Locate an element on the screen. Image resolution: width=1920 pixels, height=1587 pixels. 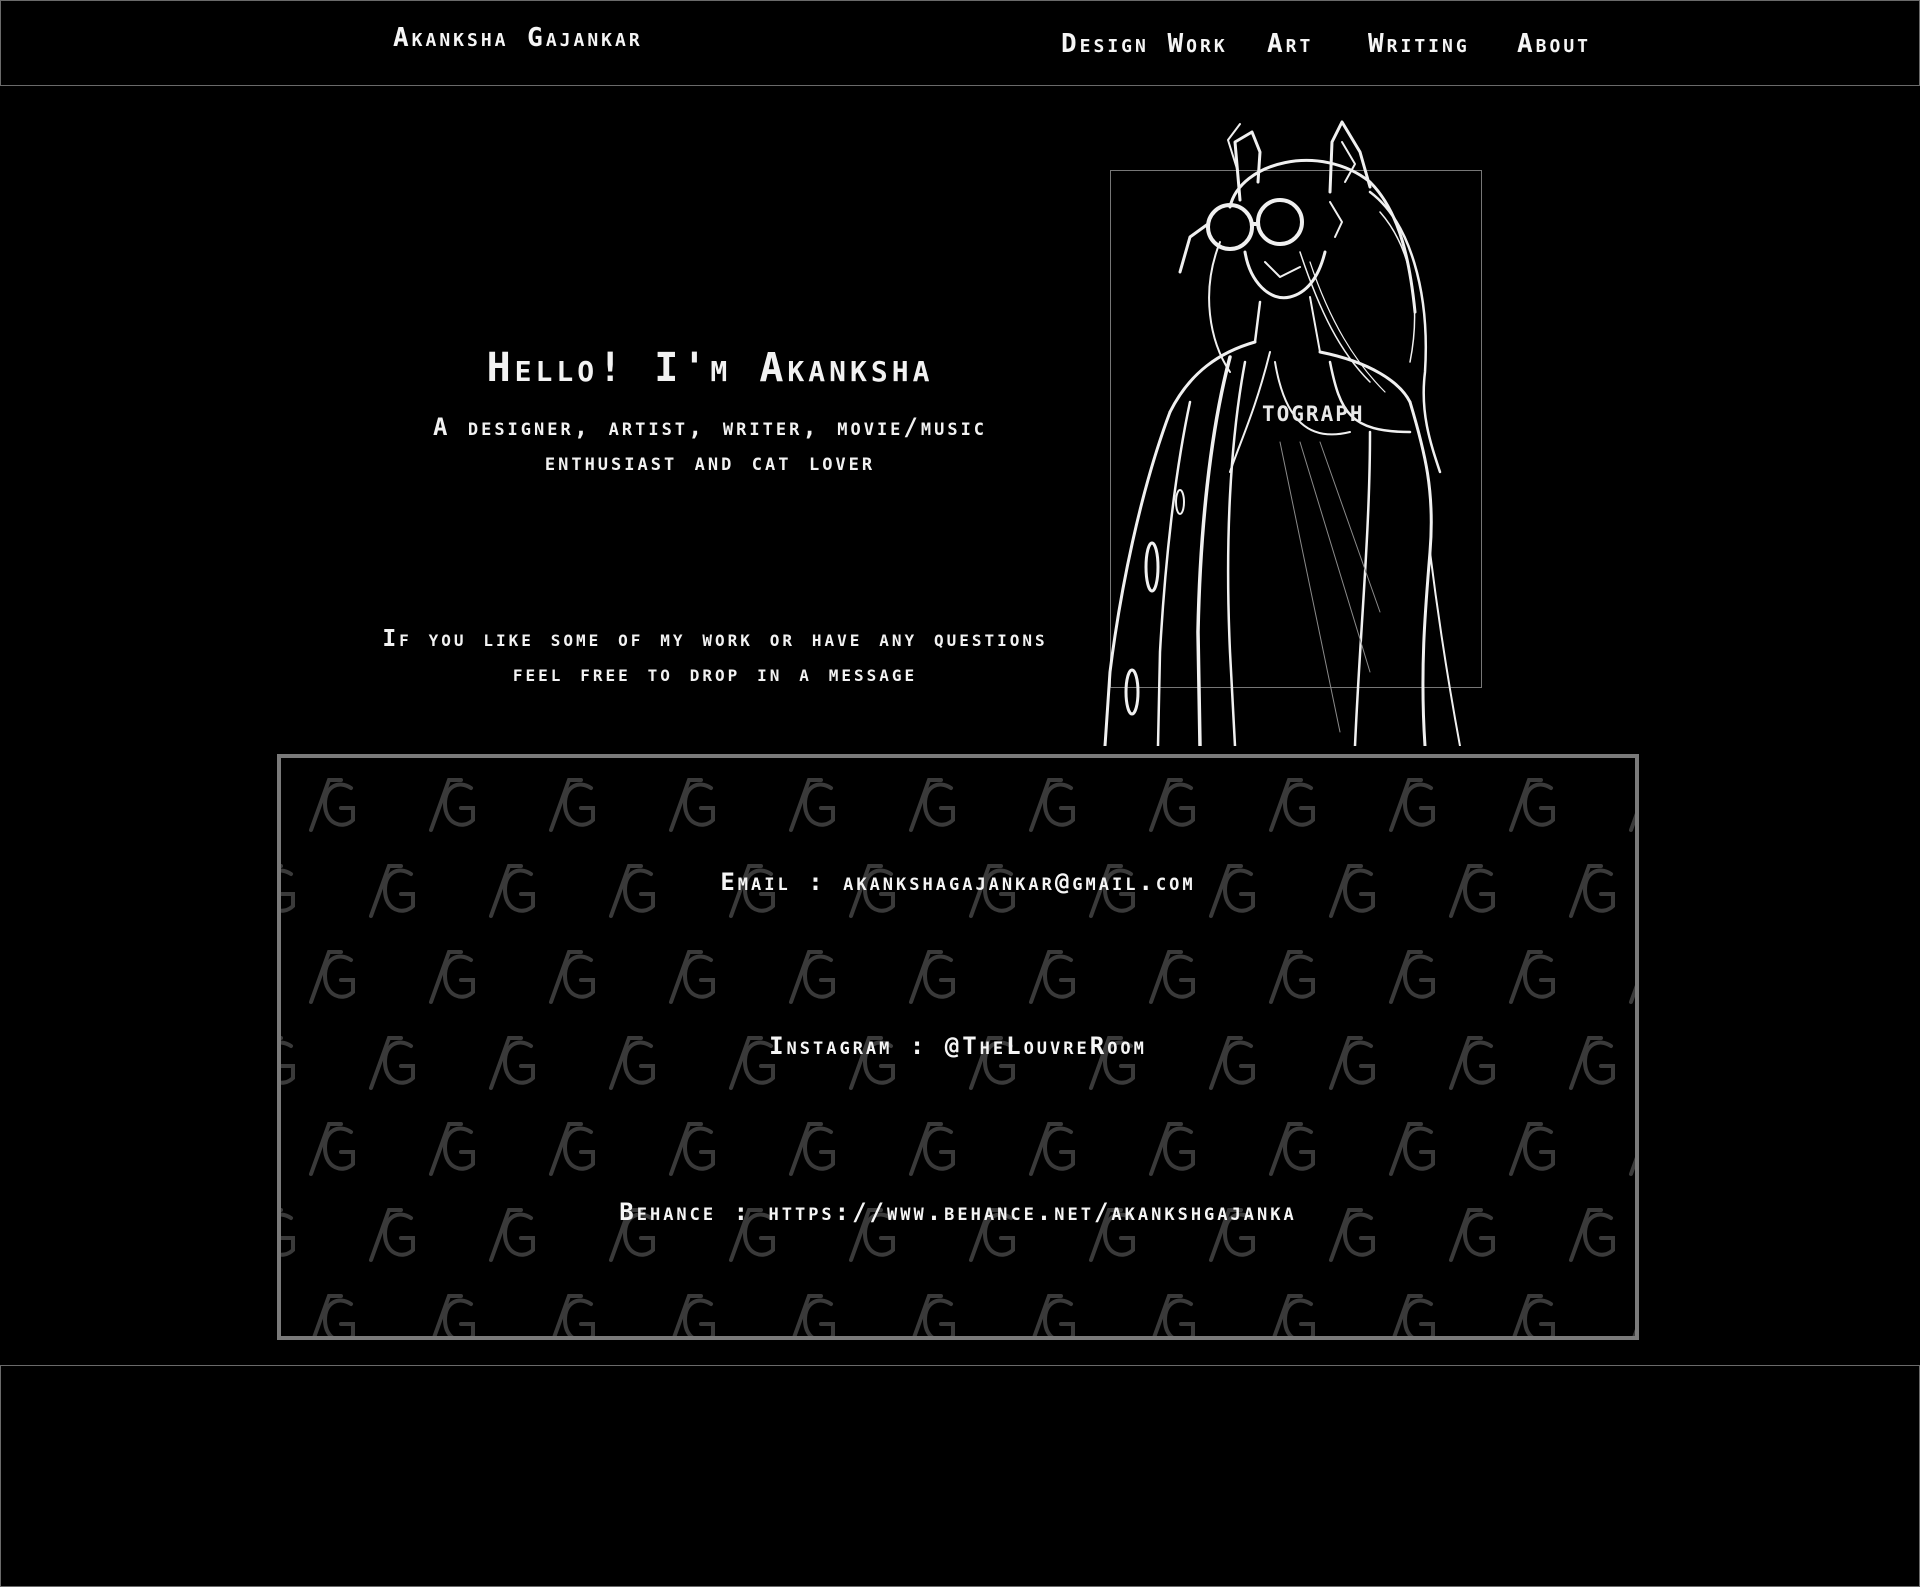
portrait-sketch-illustration is located at coordinates (1282, 433).